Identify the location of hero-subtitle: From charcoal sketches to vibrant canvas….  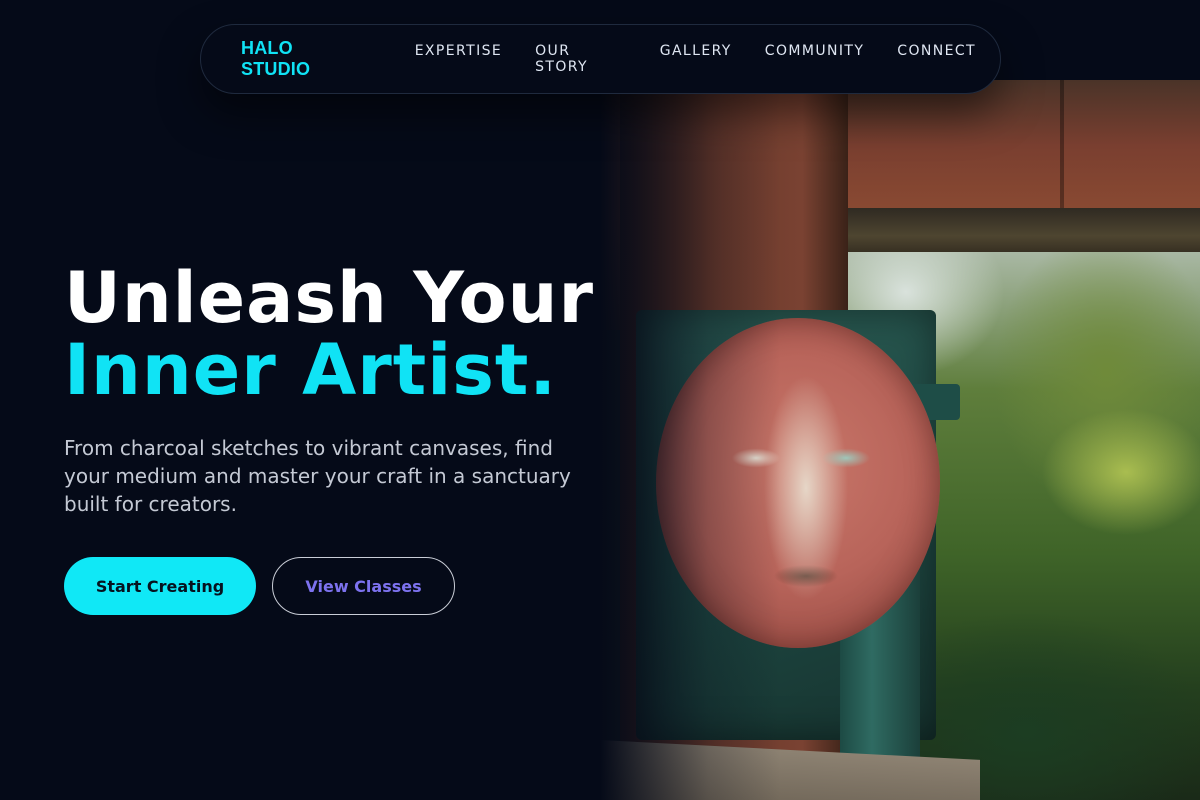
(317, 476).